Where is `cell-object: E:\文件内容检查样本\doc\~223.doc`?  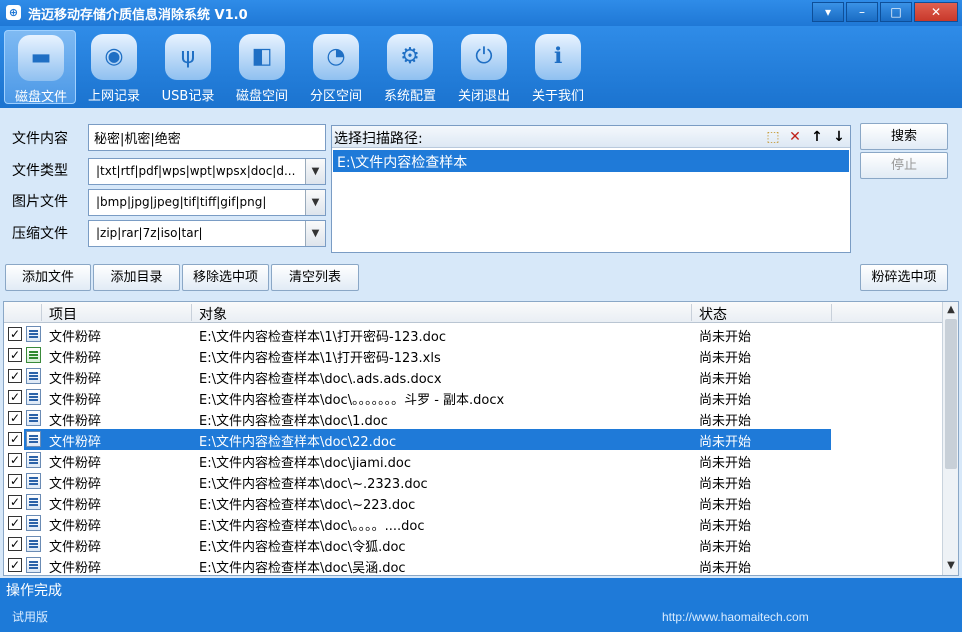 cell-object: E:\文件内容检查样本\doc\~223.doc is located at coordinates (307, 505).